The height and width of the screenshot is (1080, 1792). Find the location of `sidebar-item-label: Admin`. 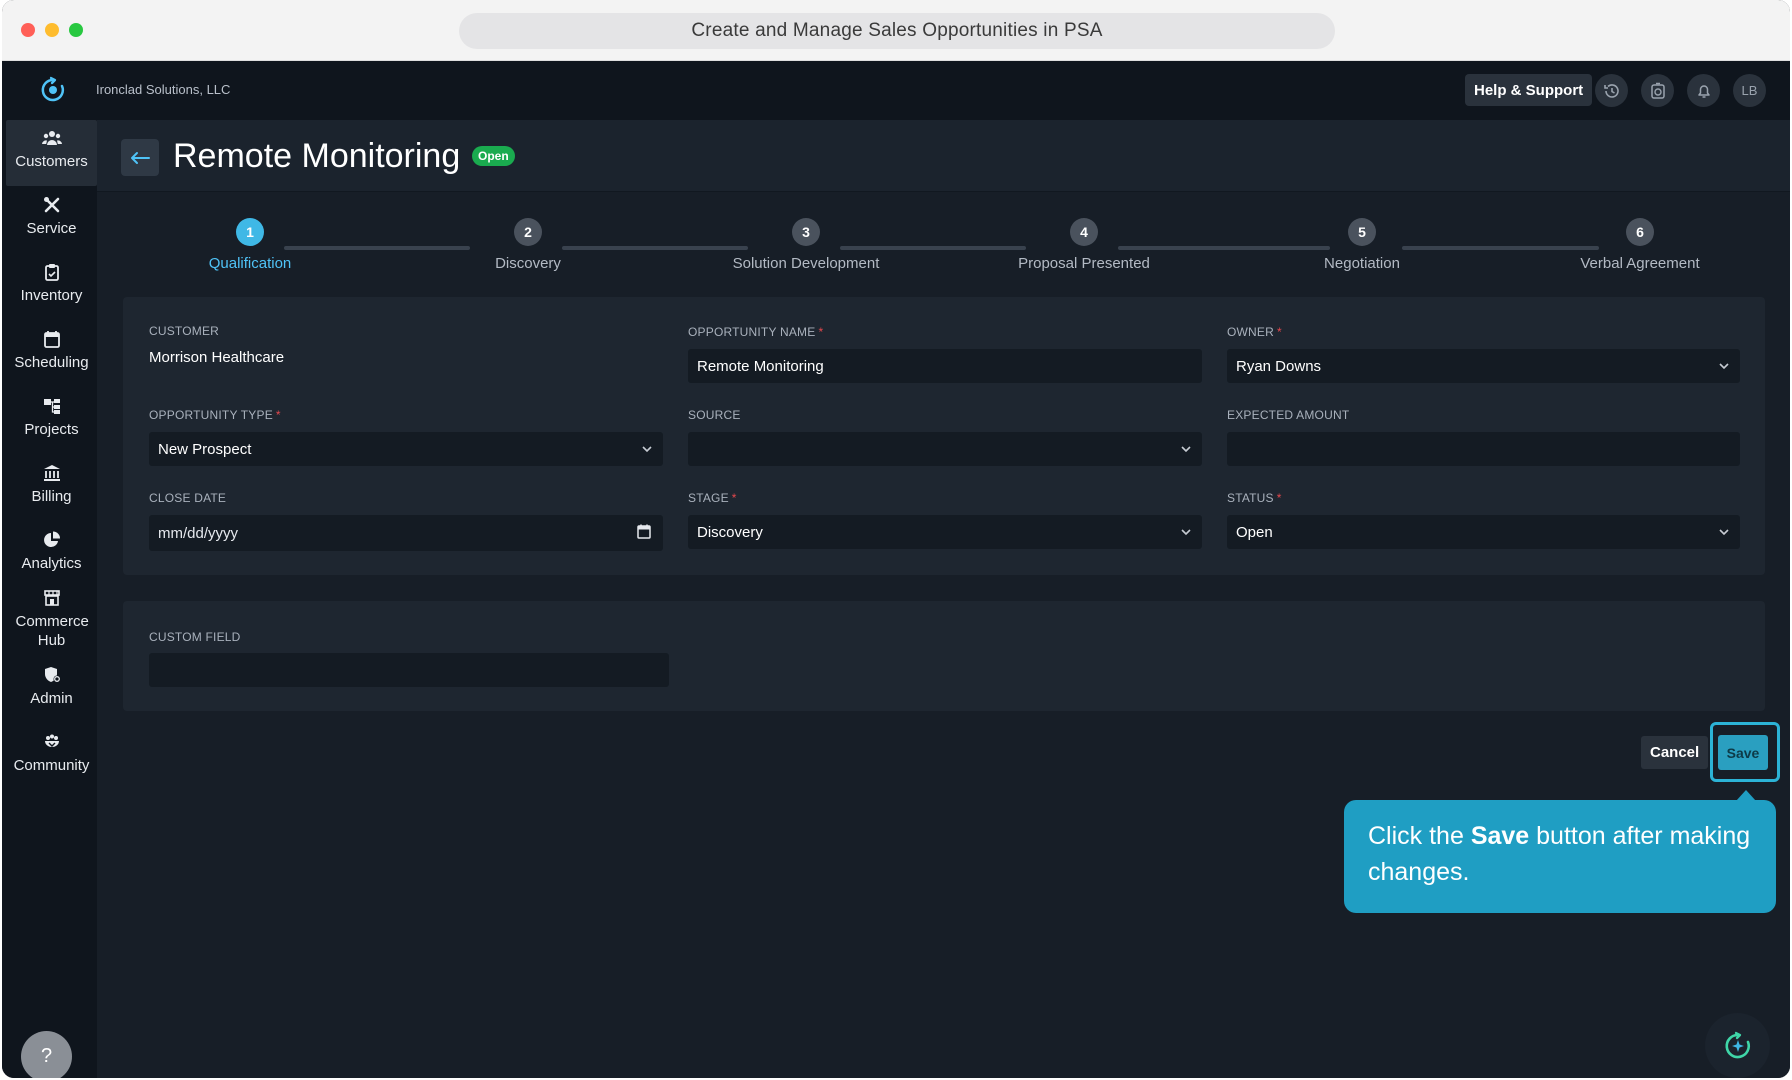

sidebar-item-label: Admin is located at coordinates (51, 698).